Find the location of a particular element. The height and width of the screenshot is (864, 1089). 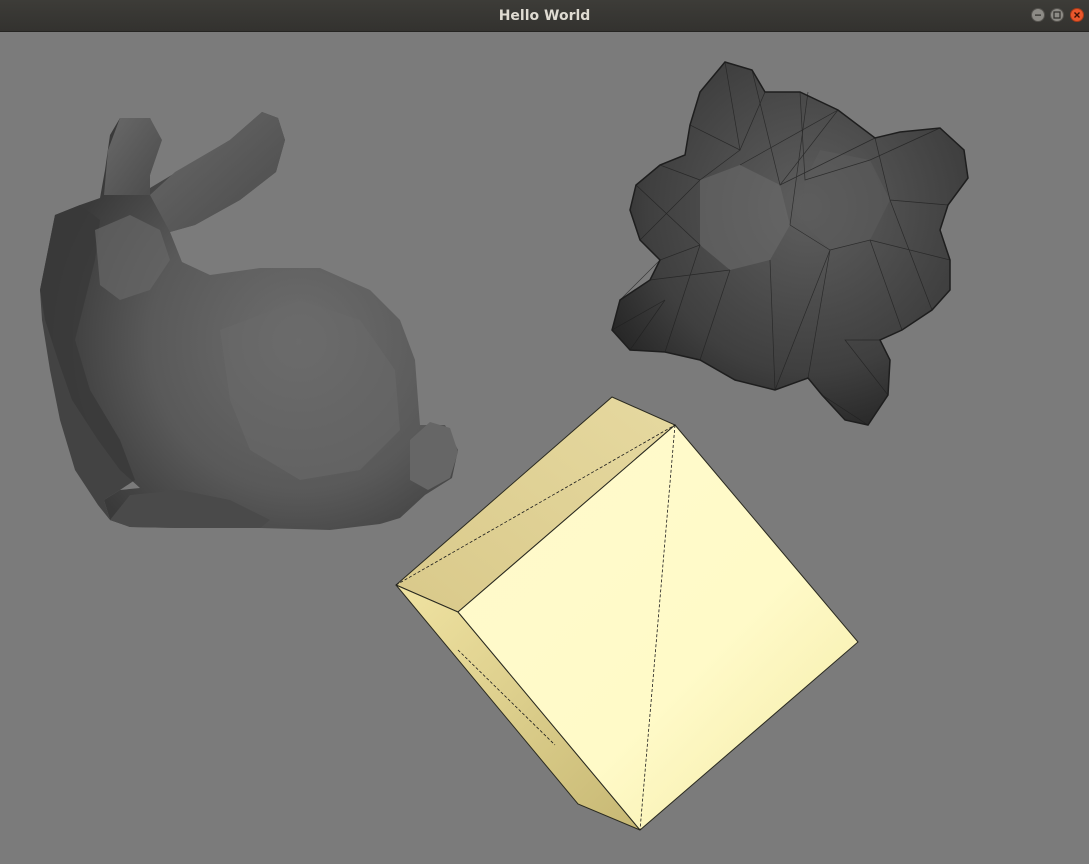

close-button is located at coordinates (1077, 15).